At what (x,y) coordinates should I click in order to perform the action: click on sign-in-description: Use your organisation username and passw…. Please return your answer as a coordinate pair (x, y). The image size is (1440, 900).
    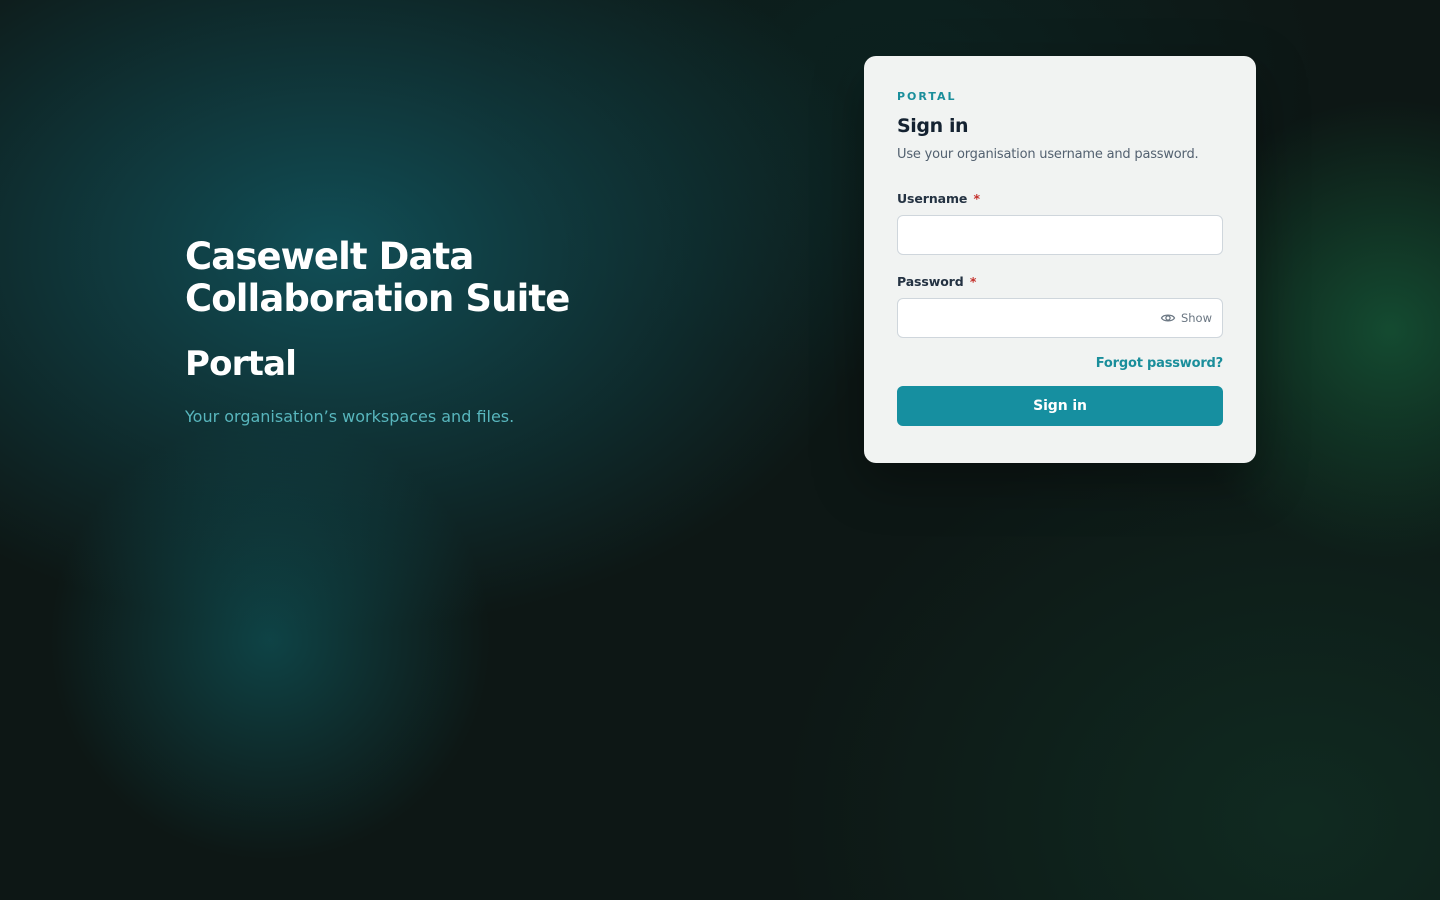
    Looking at the image, I should click on (1048, 154).